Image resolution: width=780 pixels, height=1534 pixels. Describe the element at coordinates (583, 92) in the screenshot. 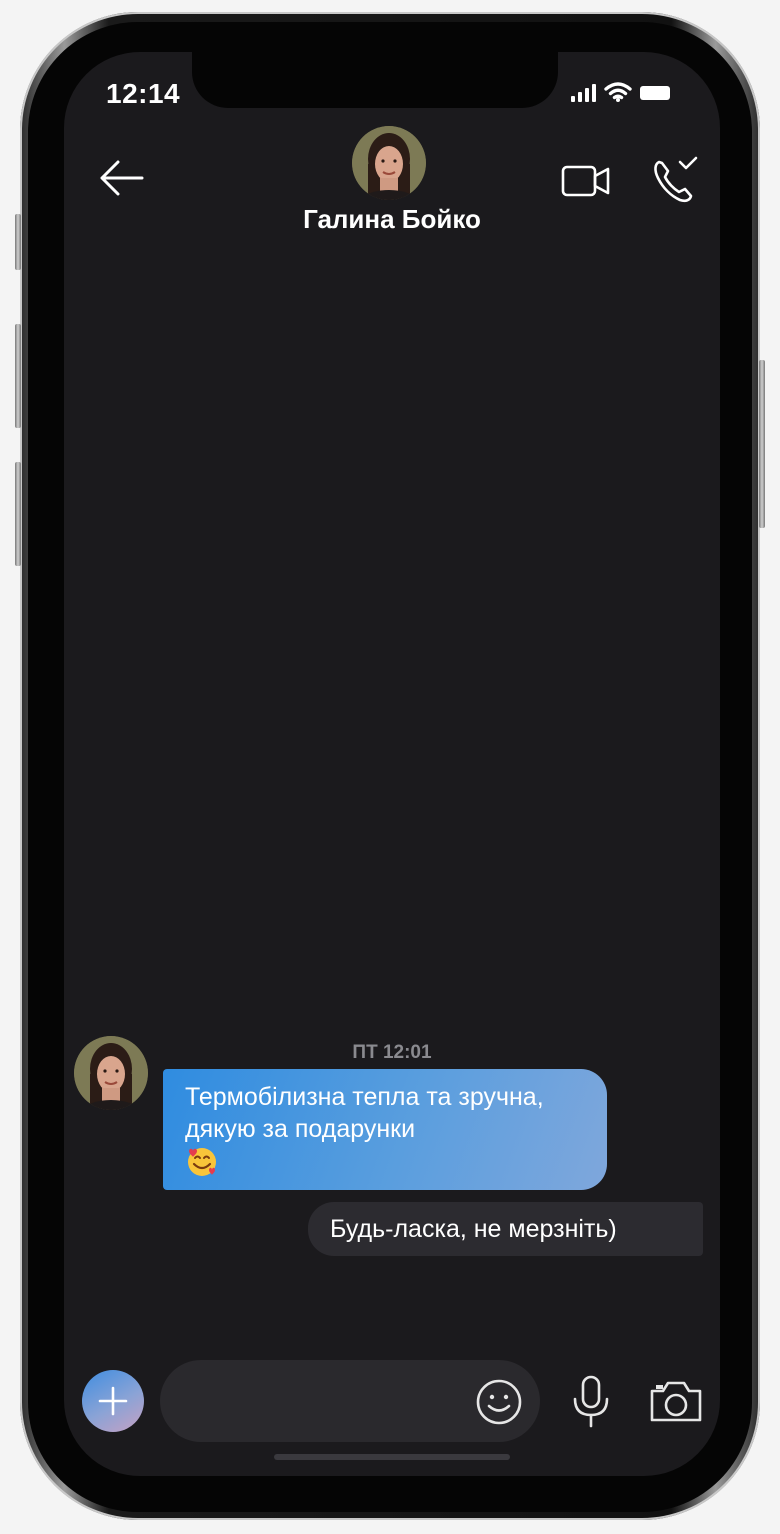

I see `cellular-signal-icon` at that location.